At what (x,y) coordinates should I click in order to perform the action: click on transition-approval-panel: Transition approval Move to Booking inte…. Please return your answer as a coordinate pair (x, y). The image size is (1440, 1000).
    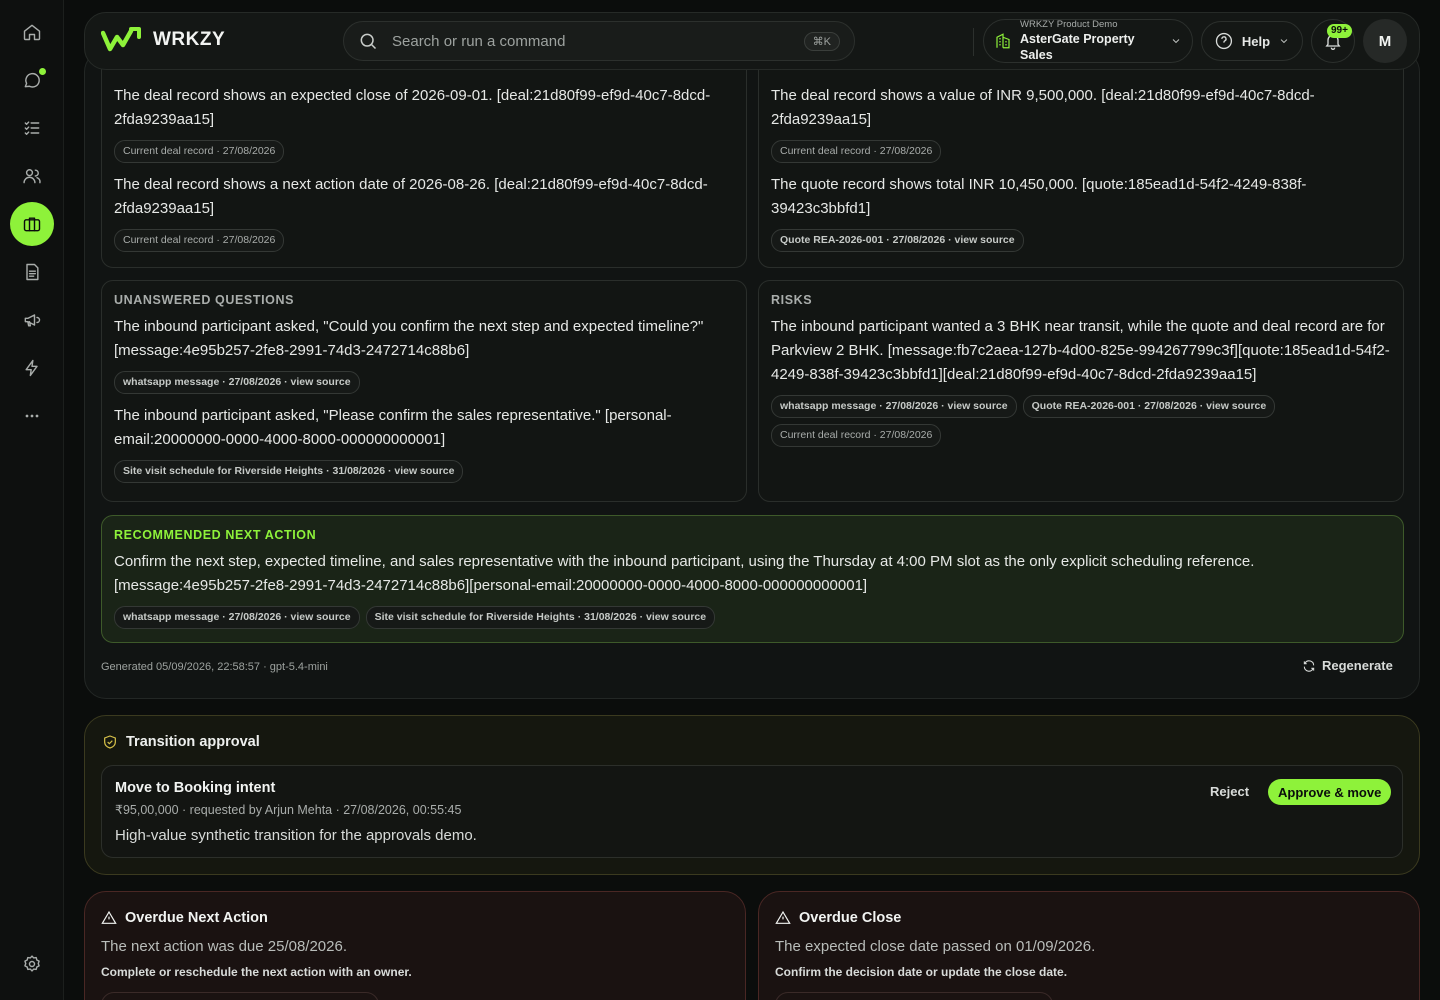
    Looking at the image, I should click on (752, 795).